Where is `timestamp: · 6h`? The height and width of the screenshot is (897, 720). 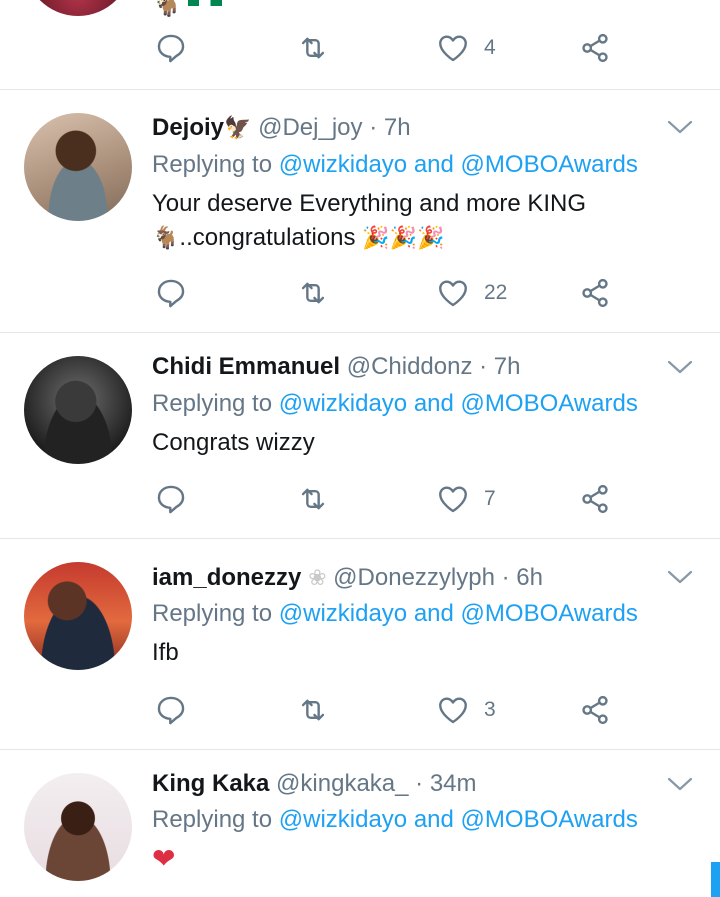
timestamp: · 6h is located at coordinates (522, 577).